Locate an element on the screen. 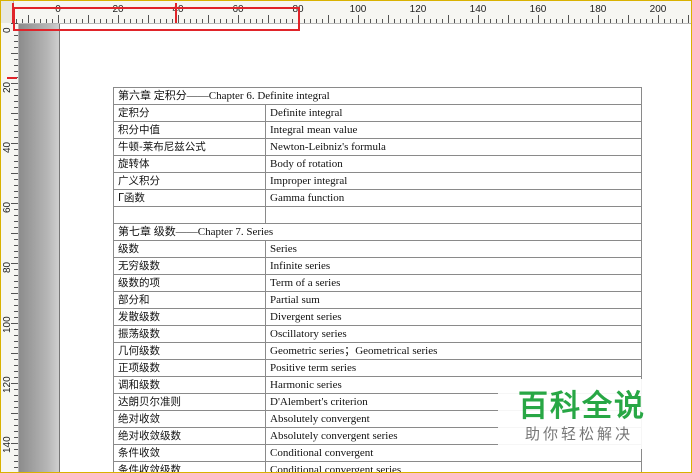  ruler-label: 140 is located at coordinates (7, 444).